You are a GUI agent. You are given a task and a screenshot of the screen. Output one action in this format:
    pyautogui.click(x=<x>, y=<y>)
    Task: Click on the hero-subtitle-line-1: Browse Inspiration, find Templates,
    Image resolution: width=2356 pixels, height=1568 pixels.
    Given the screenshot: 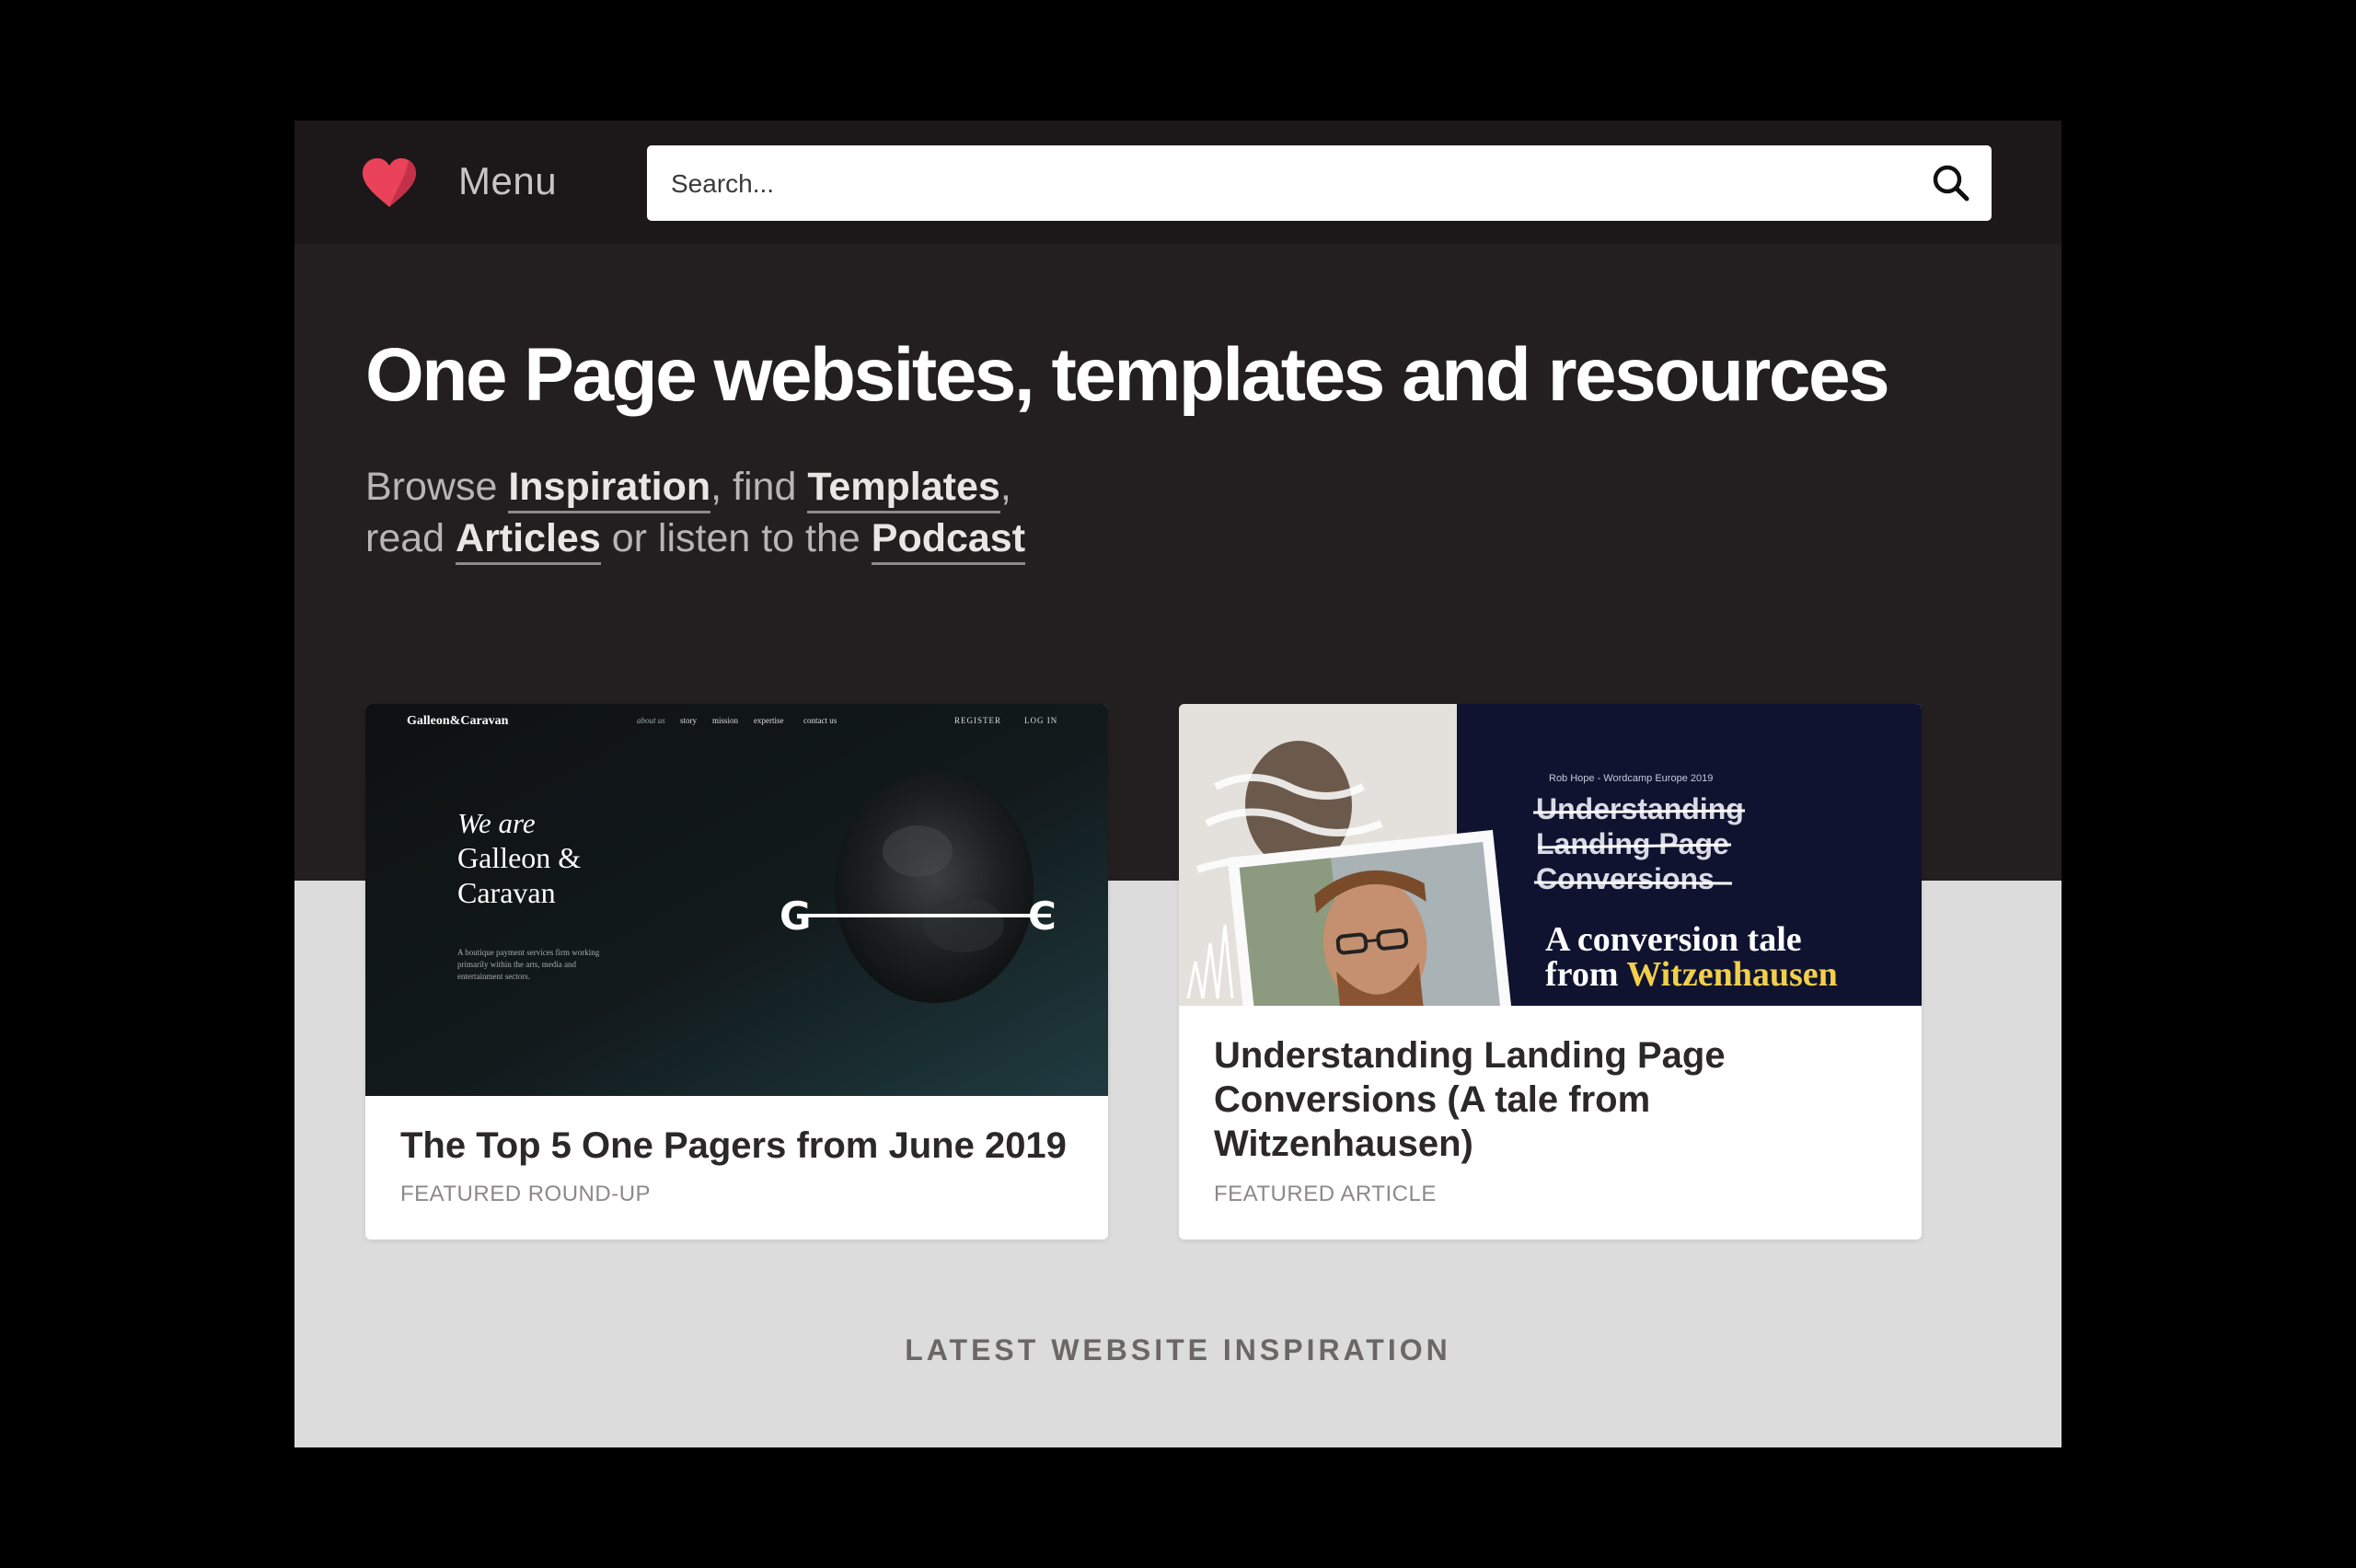 What is the action you would take?
    pyautogui.click(x=695, y=487)
    